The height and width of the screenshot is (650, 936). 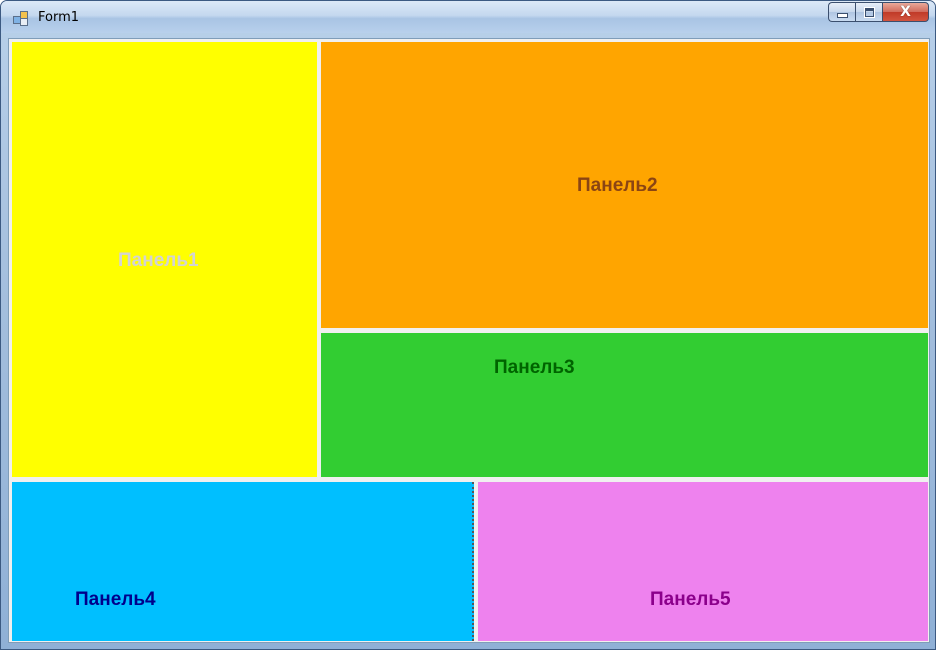 What do you see at coordinates (59, 17) in the screenshot?
I see `window-title: Form1` at bounding box center [59, 17].